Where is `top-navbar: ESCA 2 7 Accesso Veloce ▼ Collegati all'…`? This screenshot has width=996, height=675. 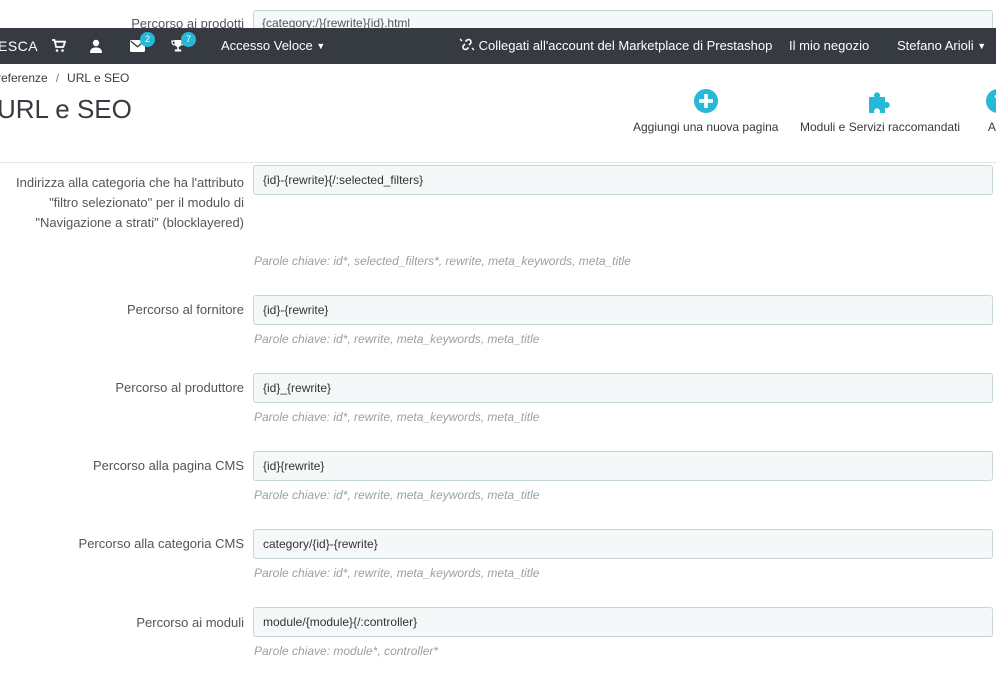 top-navbar: ESCA 2 7 Accesso Veloce ▼ Collegati all'… is located at coordinates (498, 46).